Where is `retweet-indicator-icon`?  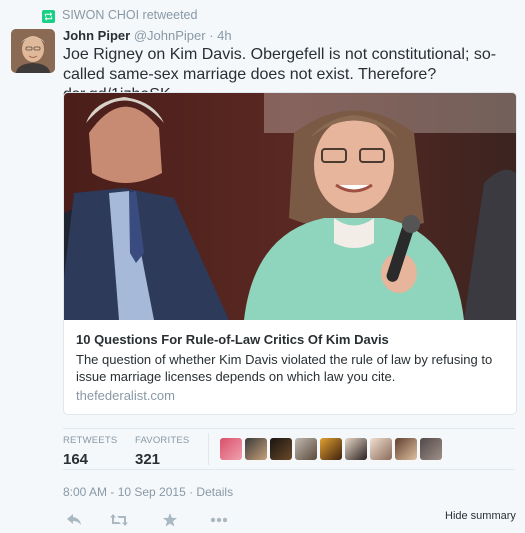
retweet-indicator-icon is located at coordinates (48, 16).